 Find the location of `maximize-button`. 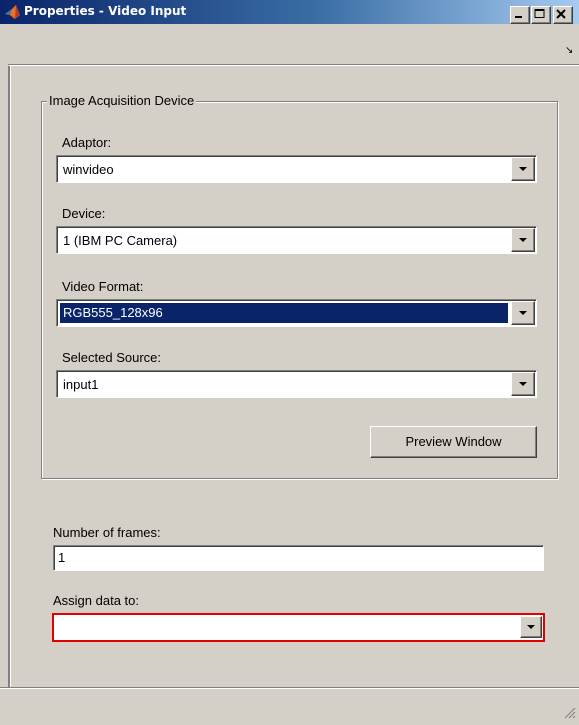

maximize-button is located at coordinates (541, 15).